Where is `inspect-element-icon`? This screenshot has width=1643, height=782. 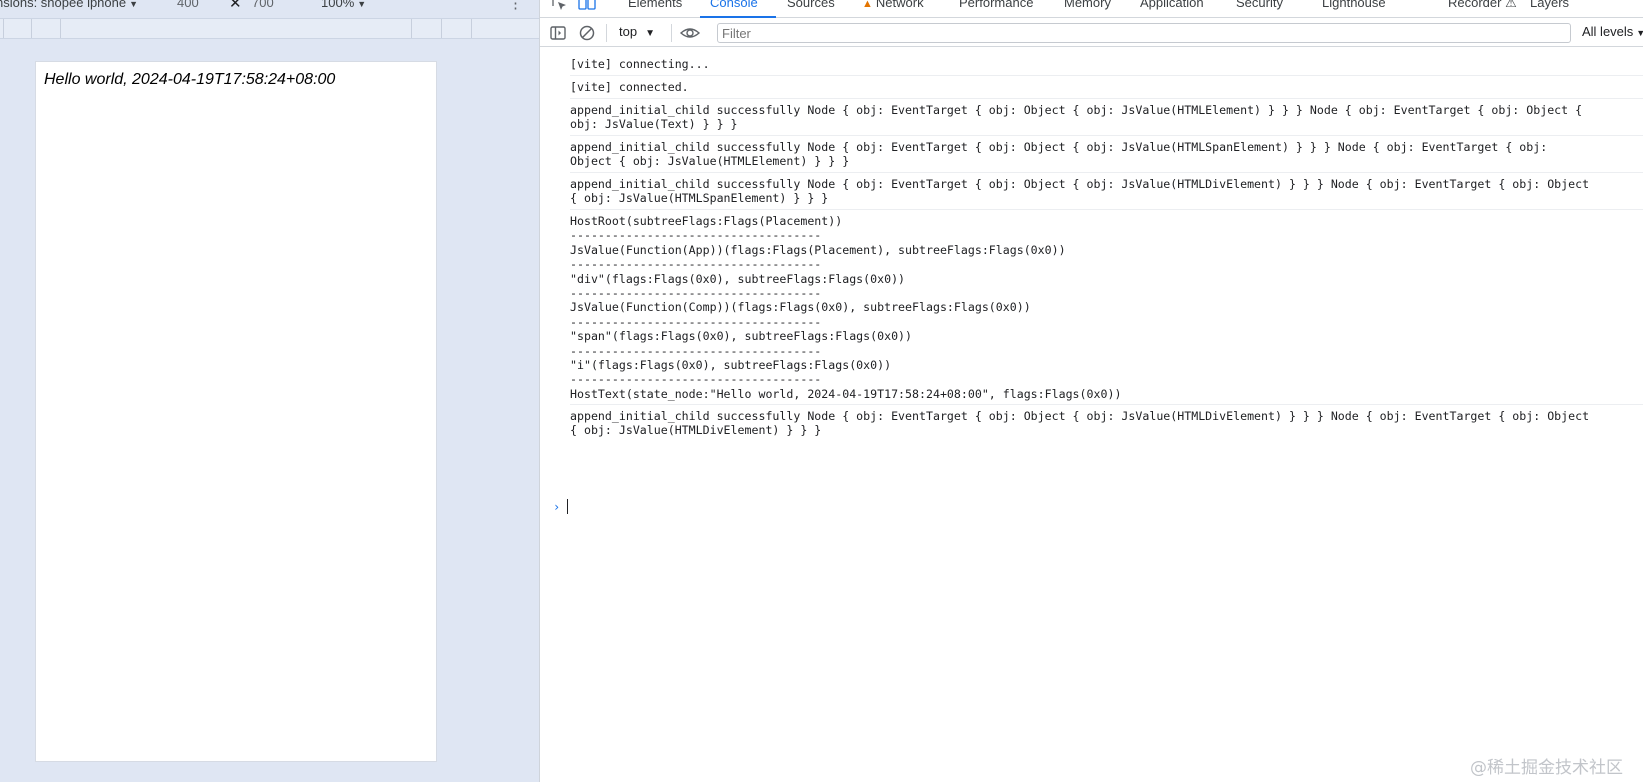
inspect-element-icon is located at coordinates (560, 5).